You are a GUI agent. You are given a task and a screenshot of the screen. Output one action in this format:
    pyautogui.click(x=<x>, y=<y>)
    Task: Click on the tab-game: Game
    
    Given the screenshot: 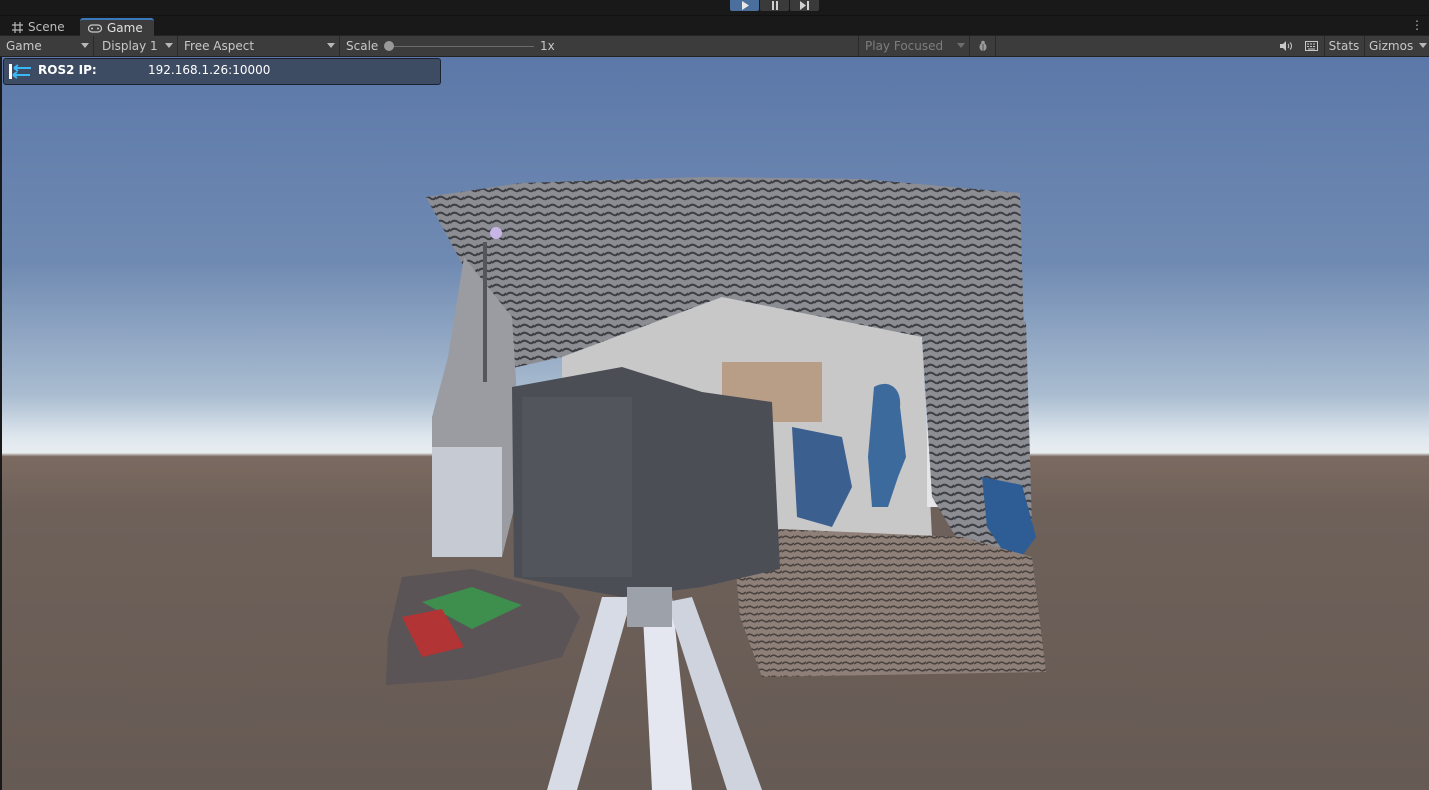 What is the action you would take?
    pyautogui.click(x=117, y=27)
    